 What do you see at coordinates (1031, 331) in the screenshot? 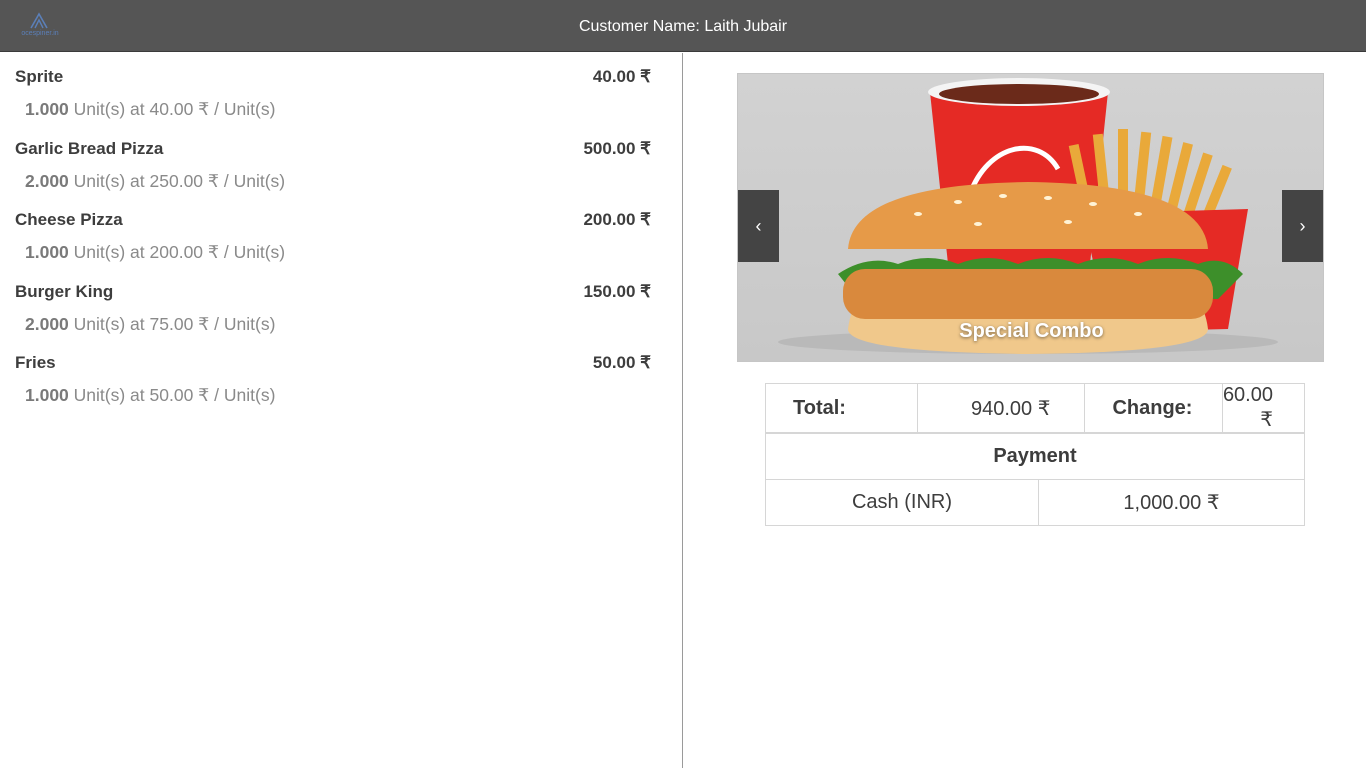
I see `slider-caption: Special Combo` at bounding box center [1031, 331].